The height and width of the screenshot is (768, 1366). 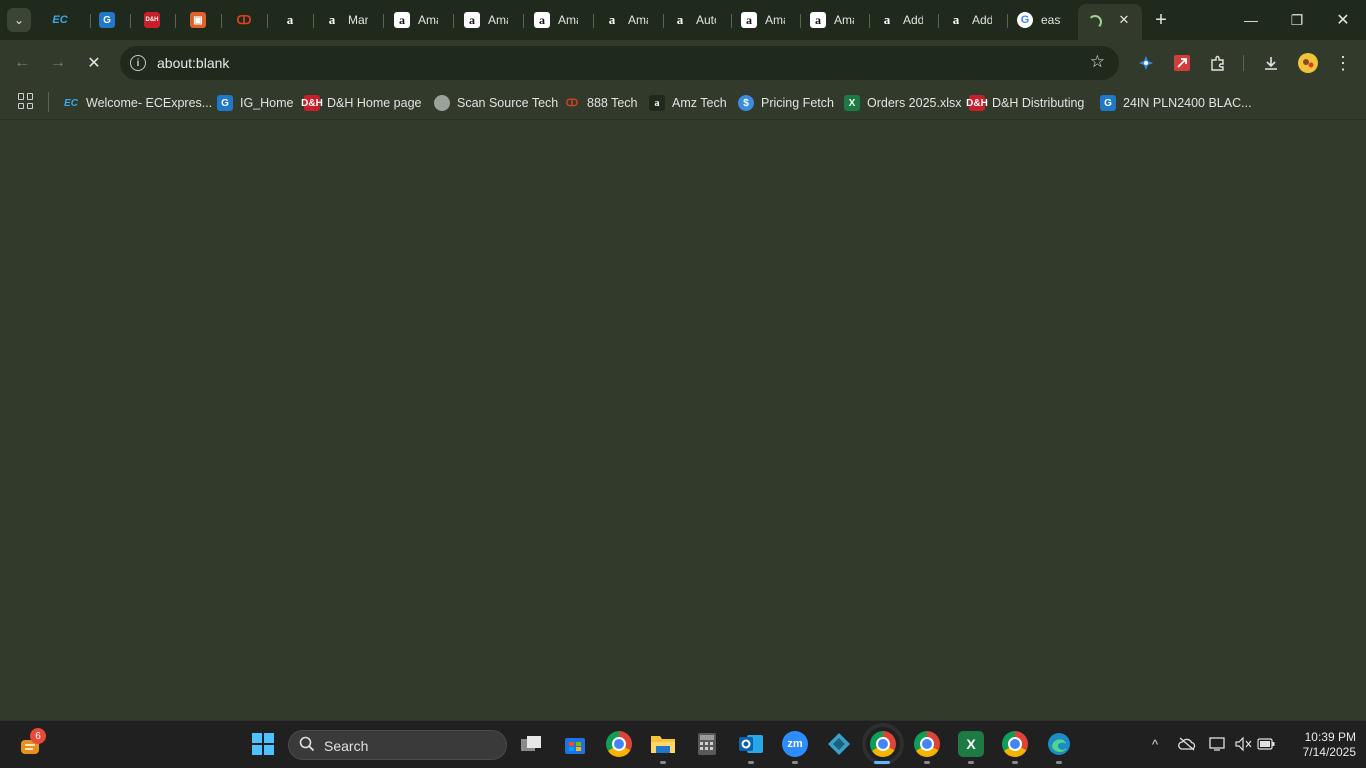 What do you see at coordinates (1038, 103) in the screenshot?
I see `bookmark-label: D&H Distributing` at bounding box center [1038, 103].